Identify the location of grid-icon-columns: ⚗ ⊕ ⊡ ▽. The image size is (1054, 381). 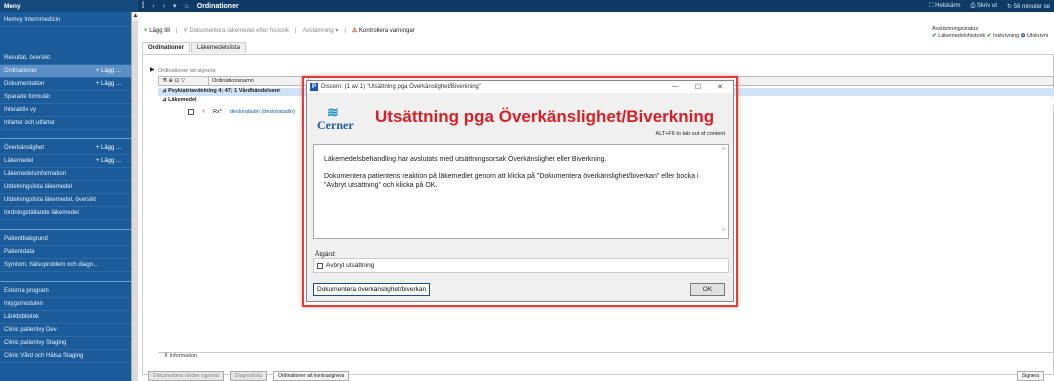
(184, 81).